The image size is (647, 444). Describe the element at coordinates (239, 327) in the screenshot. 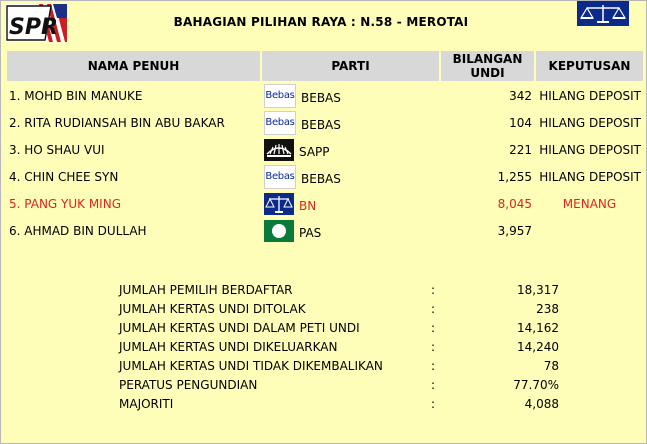

I see `stat-label: JUMLAH KERTAS UNDI DALAM PETI UNDI` at that location.